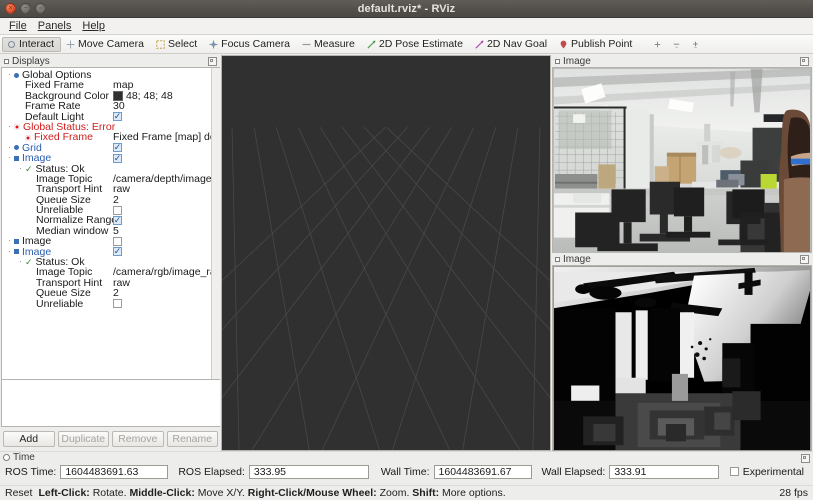 This screenshot has width=813, height=500. I want to click on window-resize-grip, so click(807, 494).